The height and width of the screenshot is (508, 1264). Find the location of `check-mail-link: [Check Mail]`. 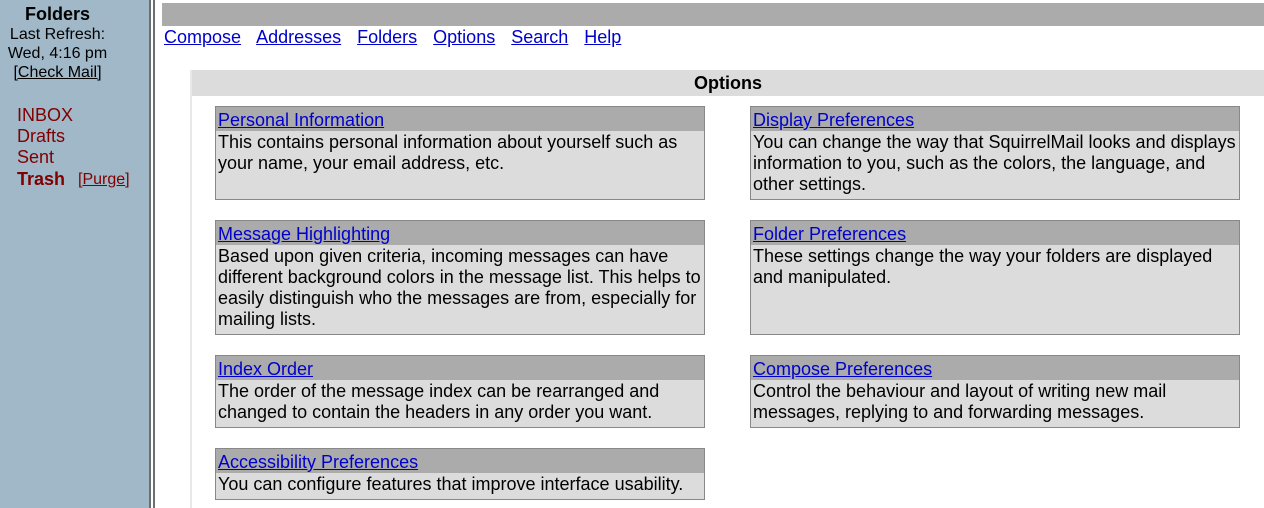

check-mail-link: [Check Mail] is located at coordinates (57, 72).